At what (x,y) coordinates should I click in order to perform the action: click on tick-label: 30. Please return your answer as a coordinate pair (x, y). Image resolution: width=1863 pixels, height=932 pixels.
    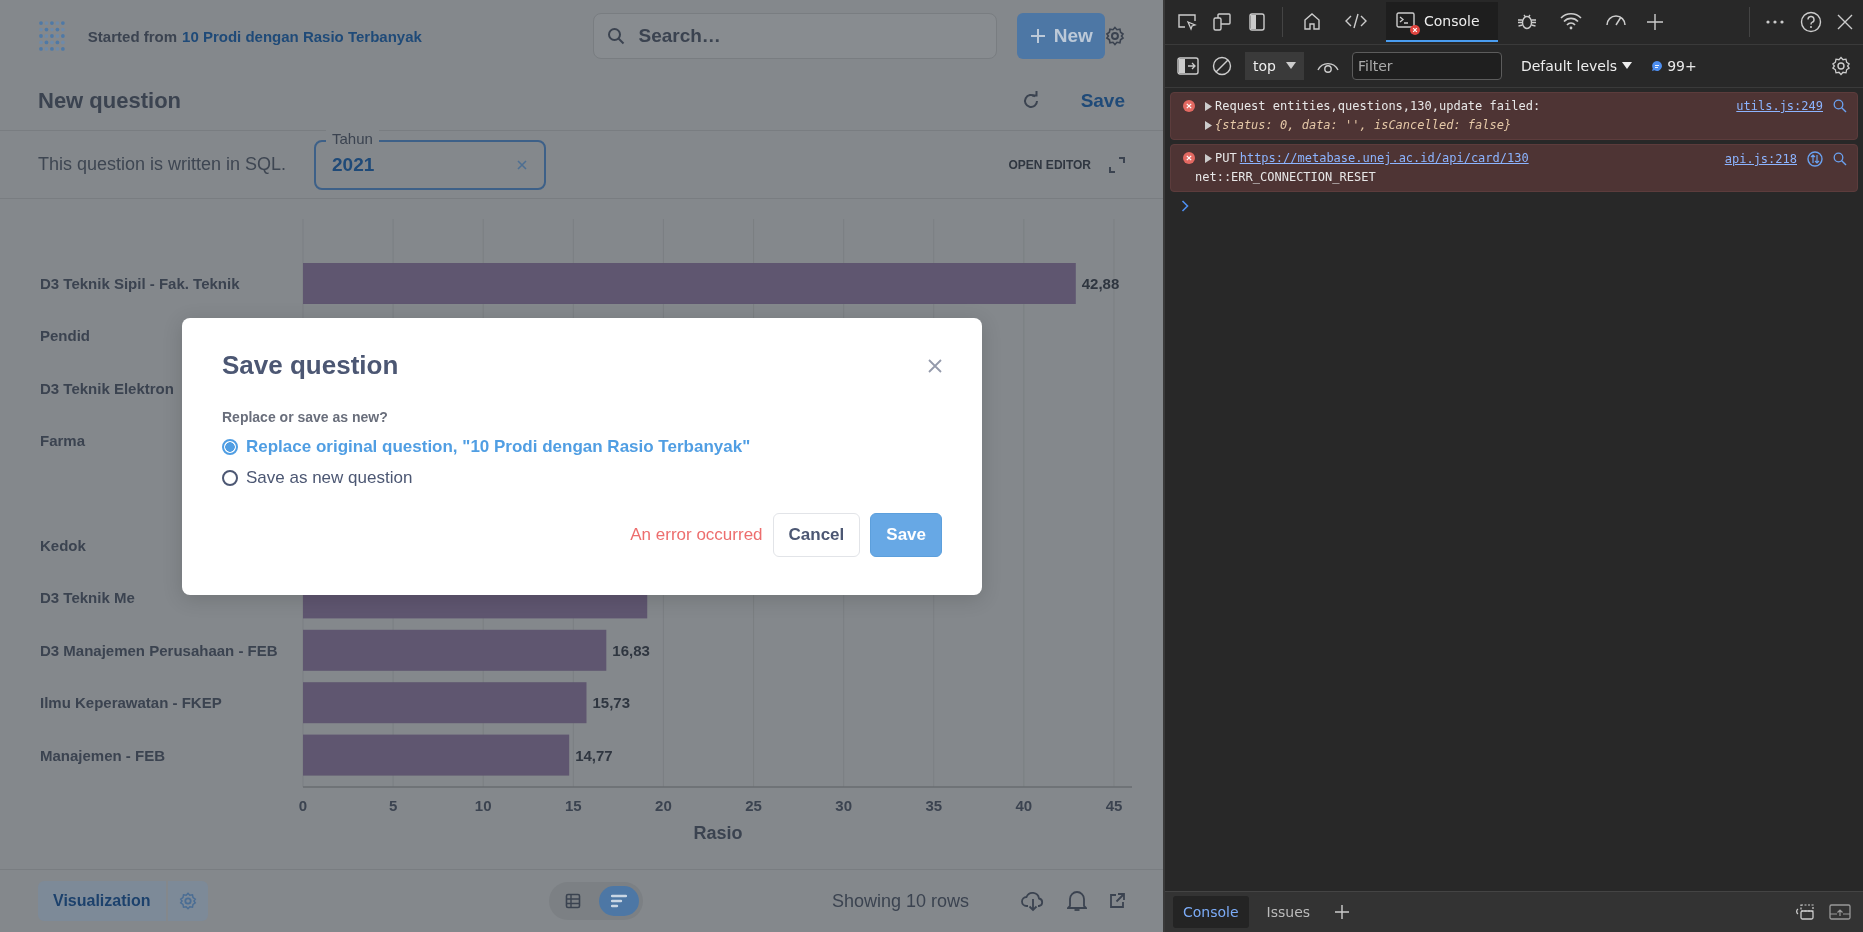
    Looking at the image, I should click on (843, 805).